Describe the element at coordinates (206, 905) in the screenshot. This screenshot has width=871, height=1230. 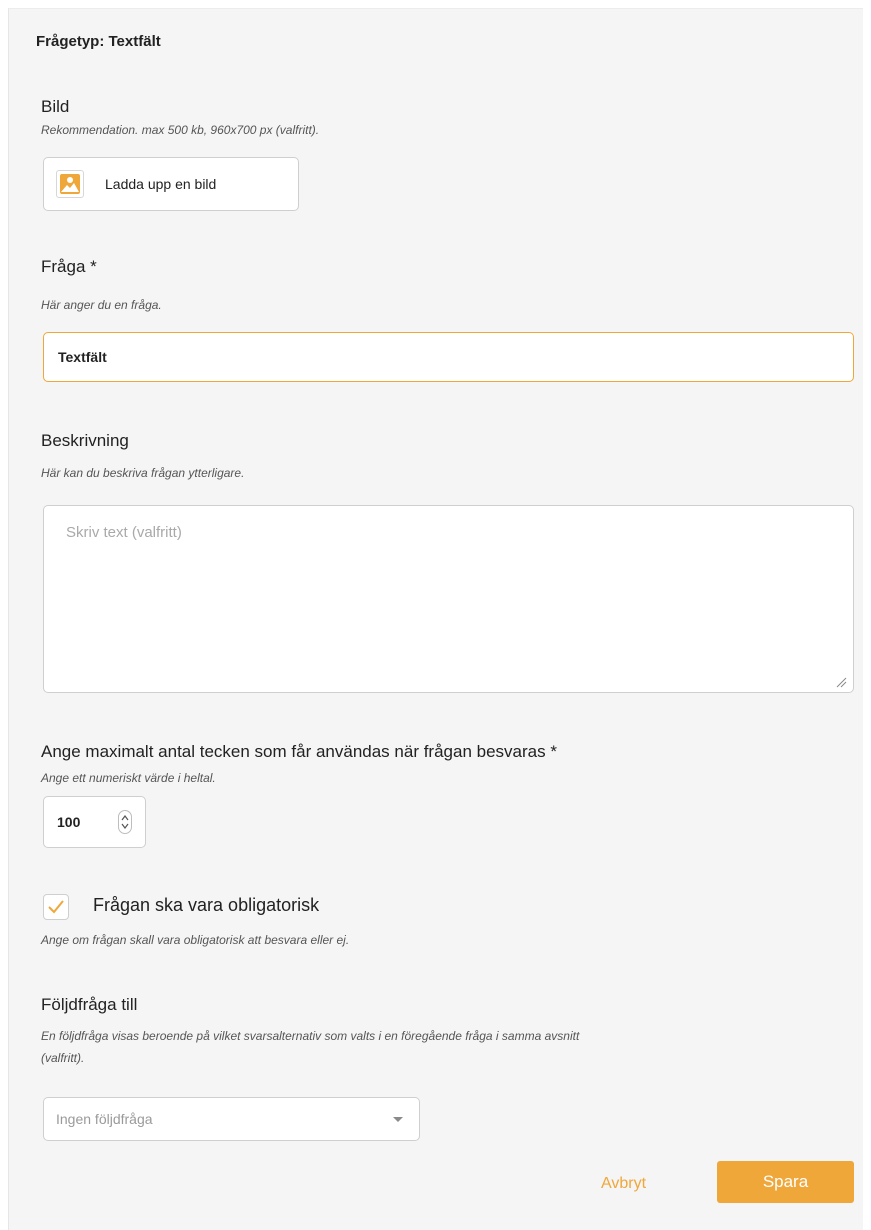
I see `required-checkbox-label: Frågan ska vara obligatorisk` at that location.